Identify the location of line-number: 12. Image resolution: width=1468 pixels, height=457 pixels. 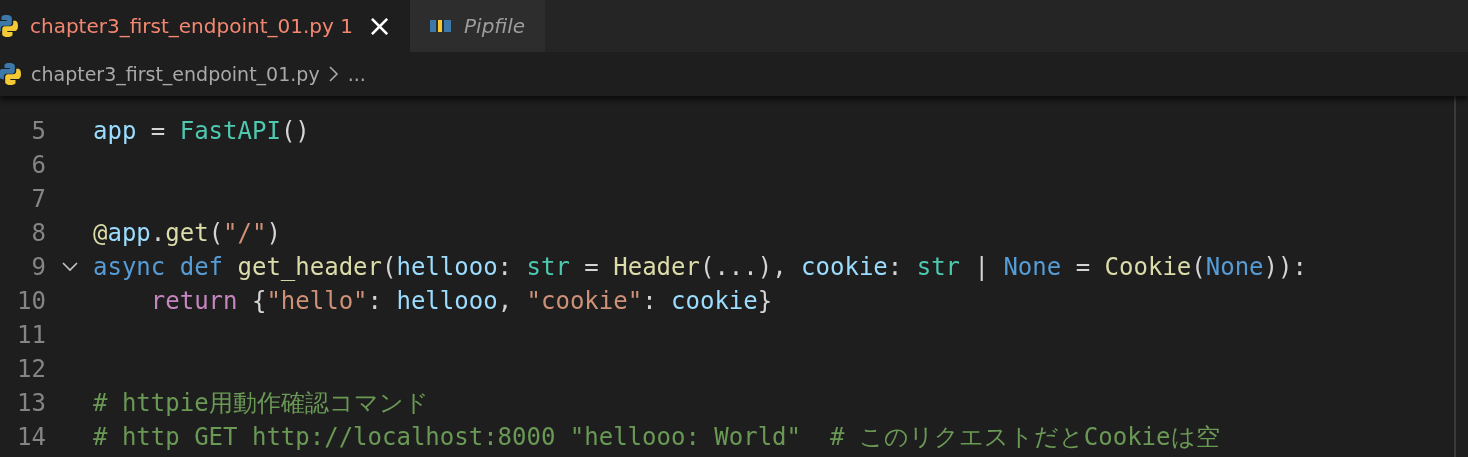
(31, 369).